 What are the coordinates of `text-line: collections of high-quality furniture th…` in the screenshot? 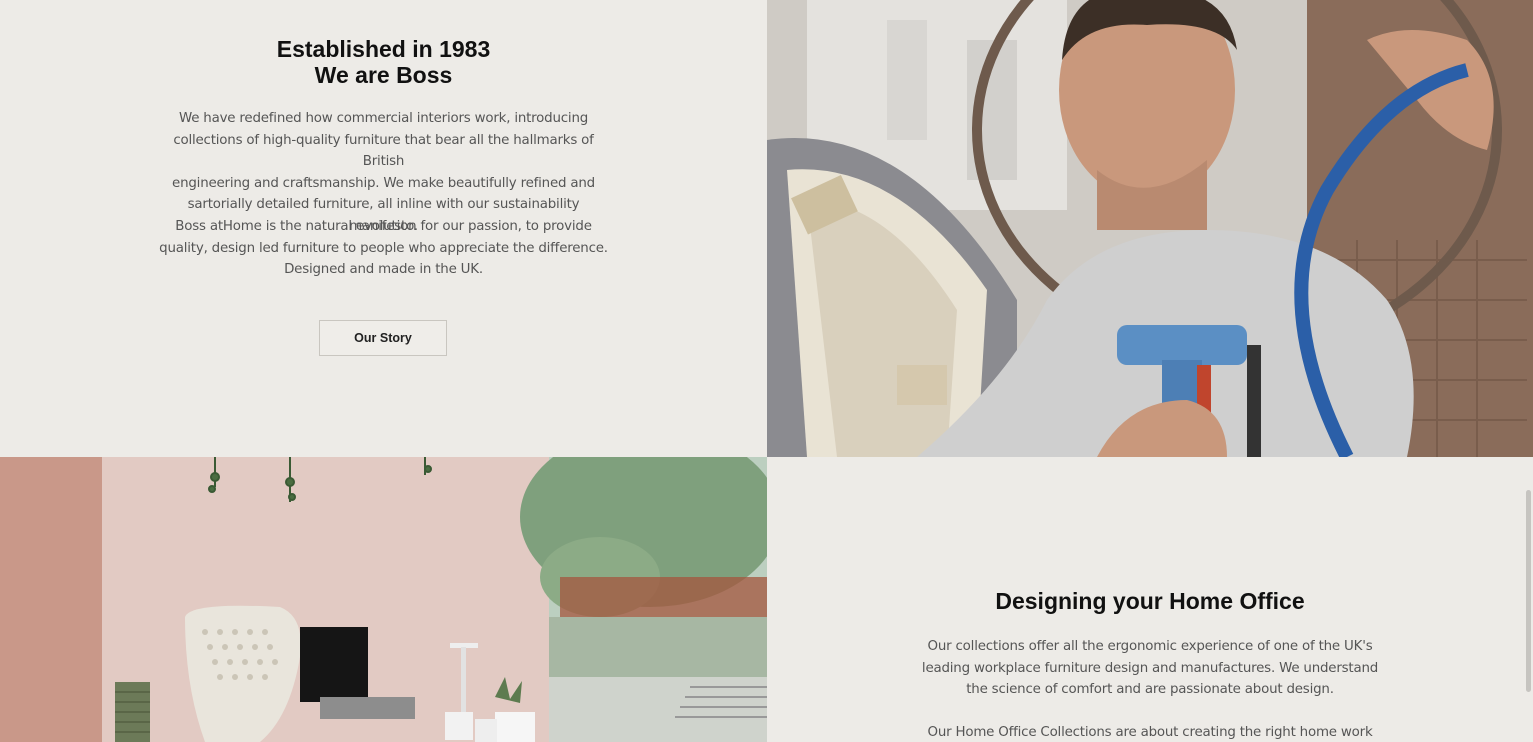 It's located at (383, 151).